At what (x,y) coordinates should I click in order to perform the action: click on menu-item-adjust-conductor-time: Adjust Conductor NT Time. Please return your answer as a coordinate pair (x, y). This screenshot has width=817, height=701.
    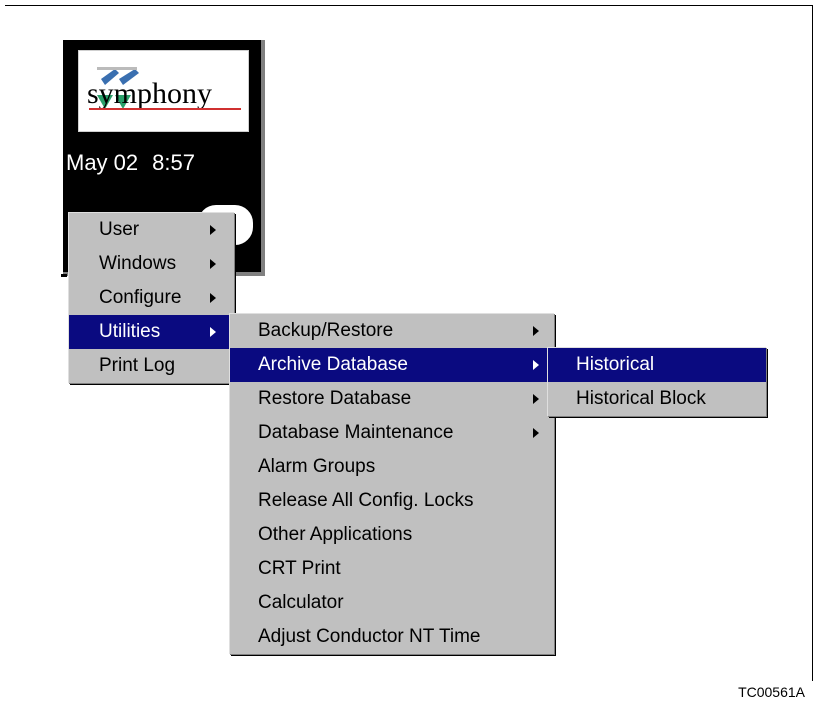
    Looking at the image, I should click on (392, 637).